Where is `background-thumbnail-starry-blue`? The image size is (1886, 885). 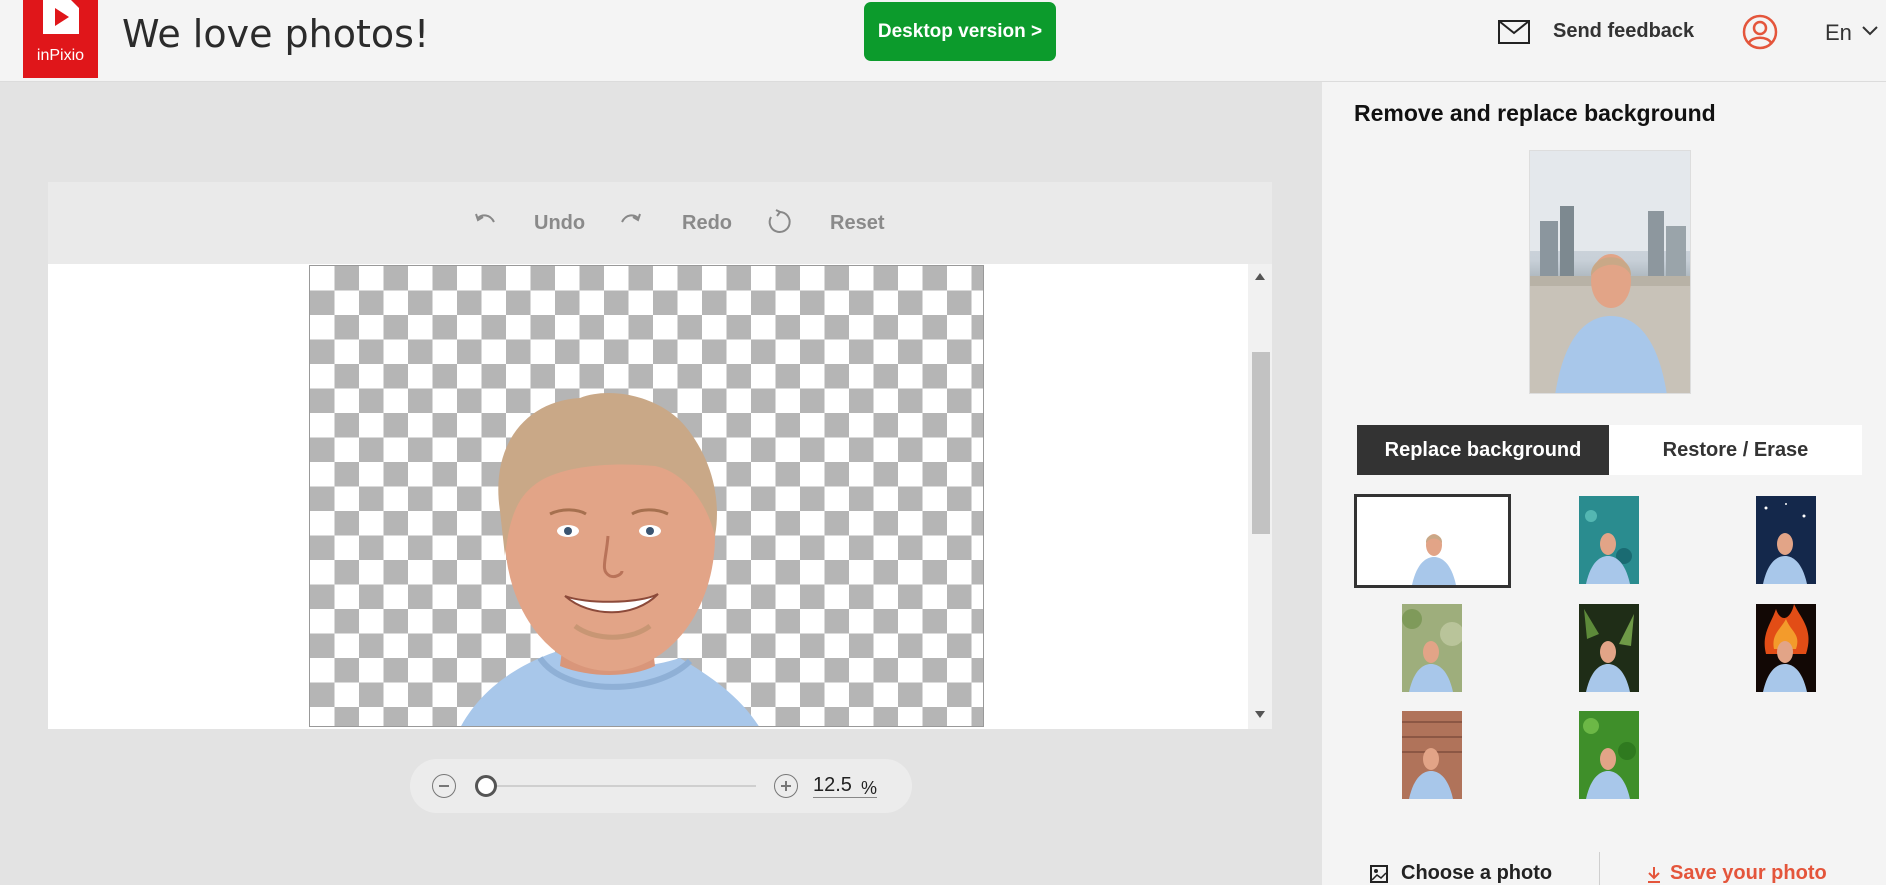 background-thumbnail-starry-blue is located at coordinates (1786, 540).